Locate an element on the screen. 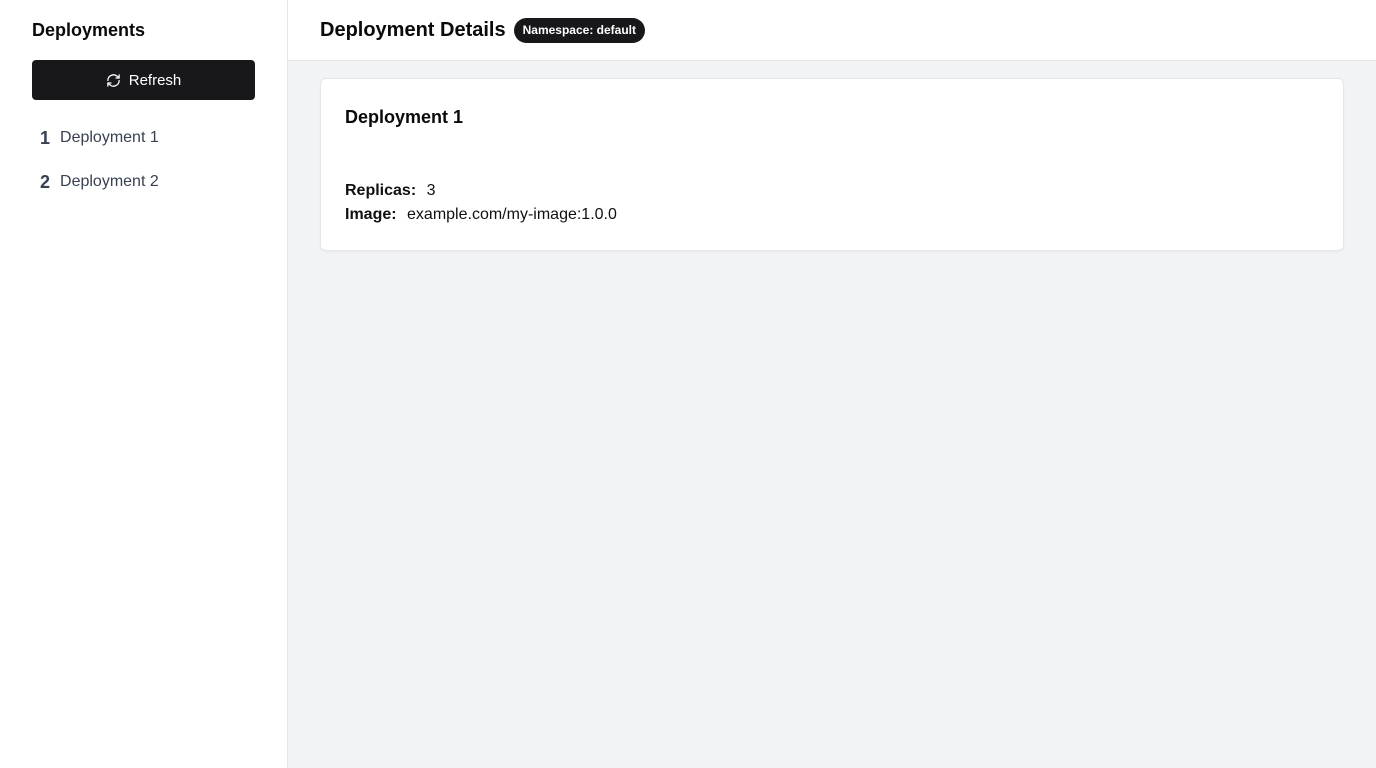 This screenshot has width=1376, height=768. replicas-label: Replicas: is located at coordinates (381, 190).